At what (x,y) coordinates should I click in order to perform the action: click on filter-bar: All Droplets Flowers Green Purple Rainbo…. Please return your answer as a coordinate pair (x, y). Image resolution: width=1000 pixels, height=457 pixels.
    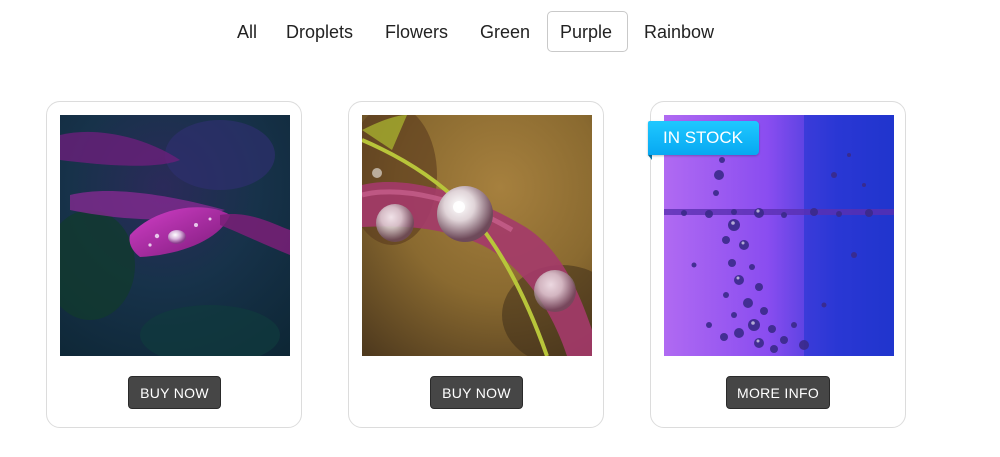
    Looking at the image, I should click on (500, 31).